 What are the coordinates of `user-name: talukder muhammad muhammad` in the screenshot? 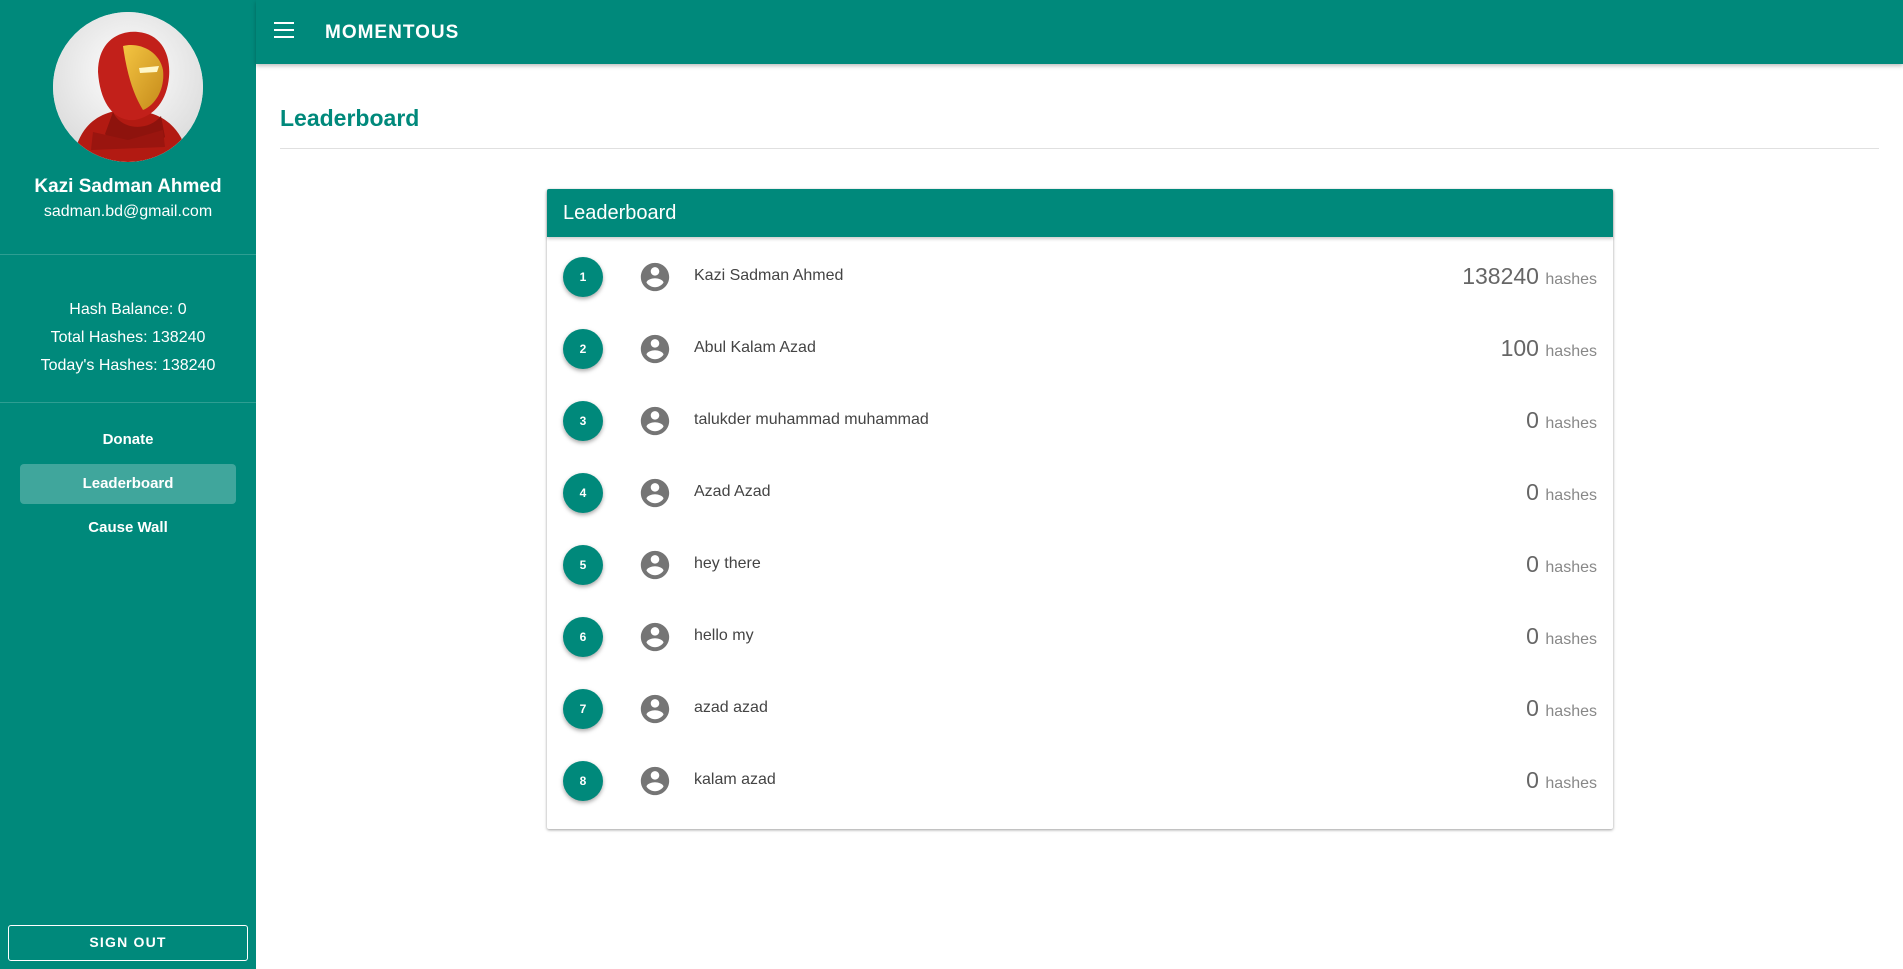 It's located at (811, 419).